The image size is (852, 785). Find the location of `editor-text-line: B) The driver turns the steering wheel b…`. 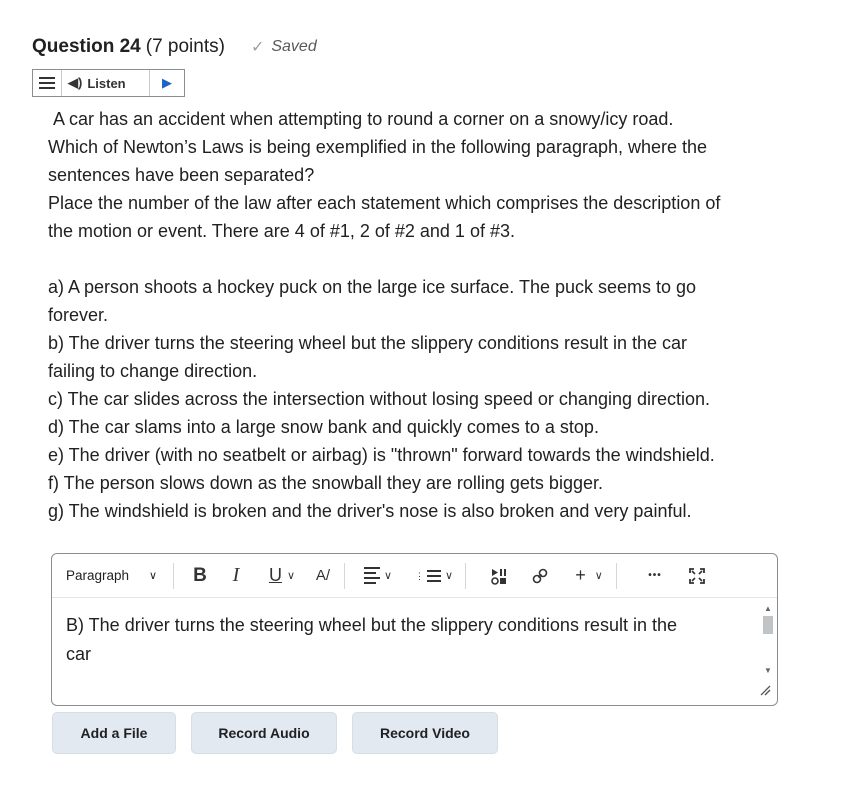

editor-text-line: B) The driver turns the steering wheel b… is located at coordinates (371, 625).